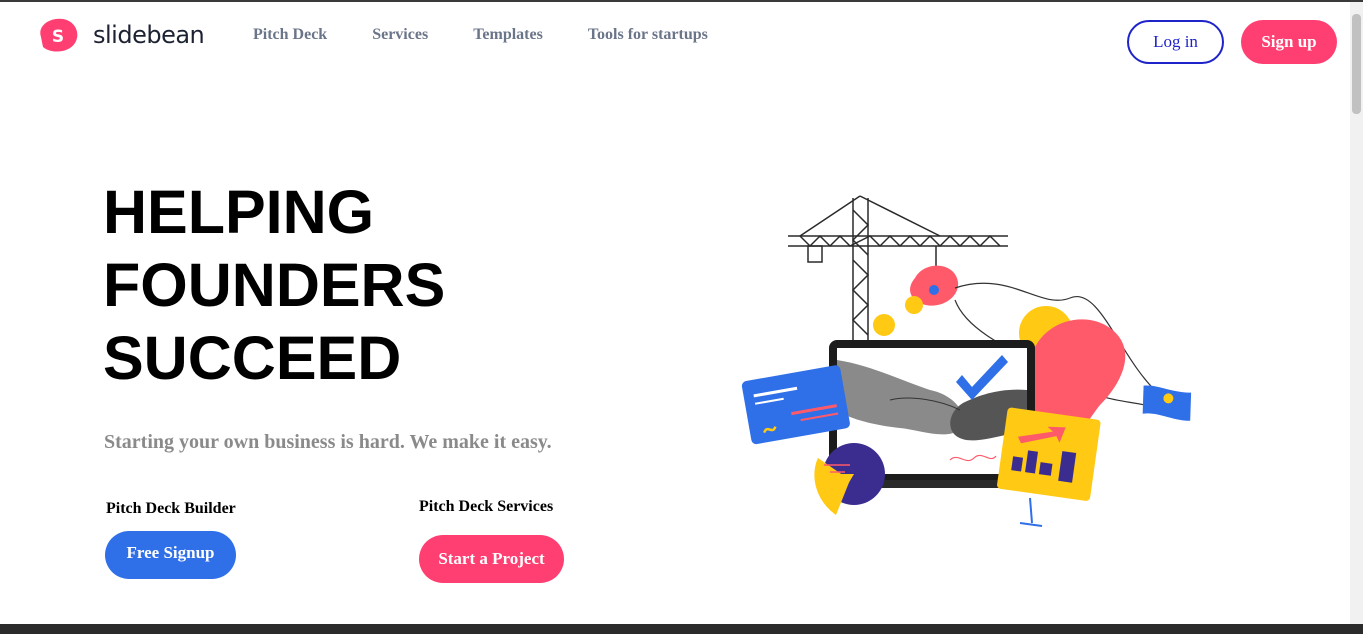  I want to click on hero-title-line-2: FOUNDERS, so click(274, 285).